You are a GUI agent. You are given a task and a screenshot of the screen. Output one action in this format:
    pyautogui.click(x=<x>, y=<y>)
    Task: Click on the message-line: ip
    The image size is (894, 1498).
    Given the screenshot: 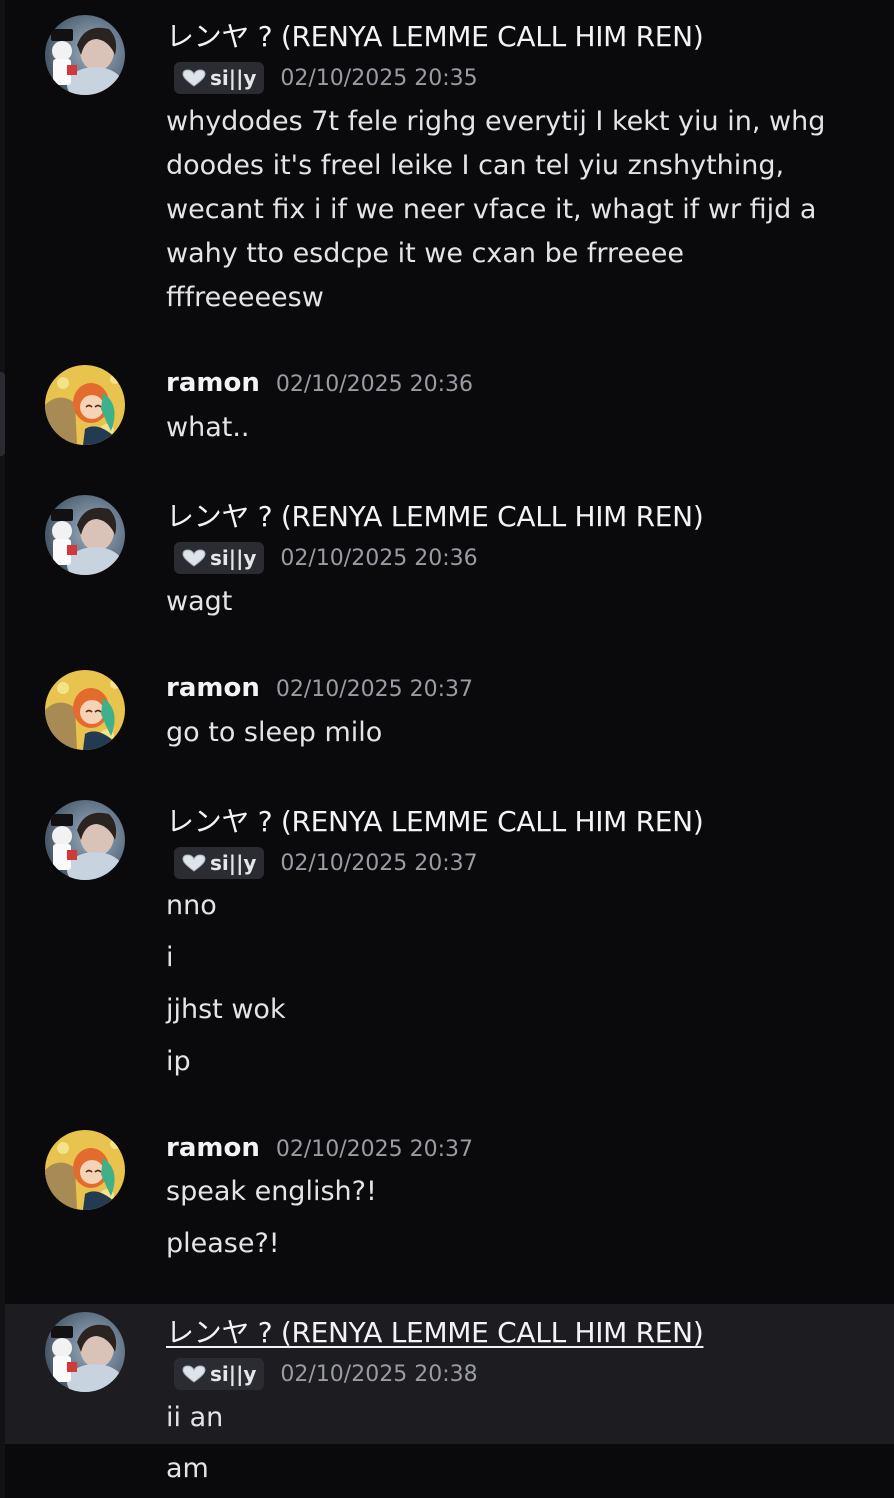 What is the action you would take?
    pyautogui.click(x=178, y=1061)
    